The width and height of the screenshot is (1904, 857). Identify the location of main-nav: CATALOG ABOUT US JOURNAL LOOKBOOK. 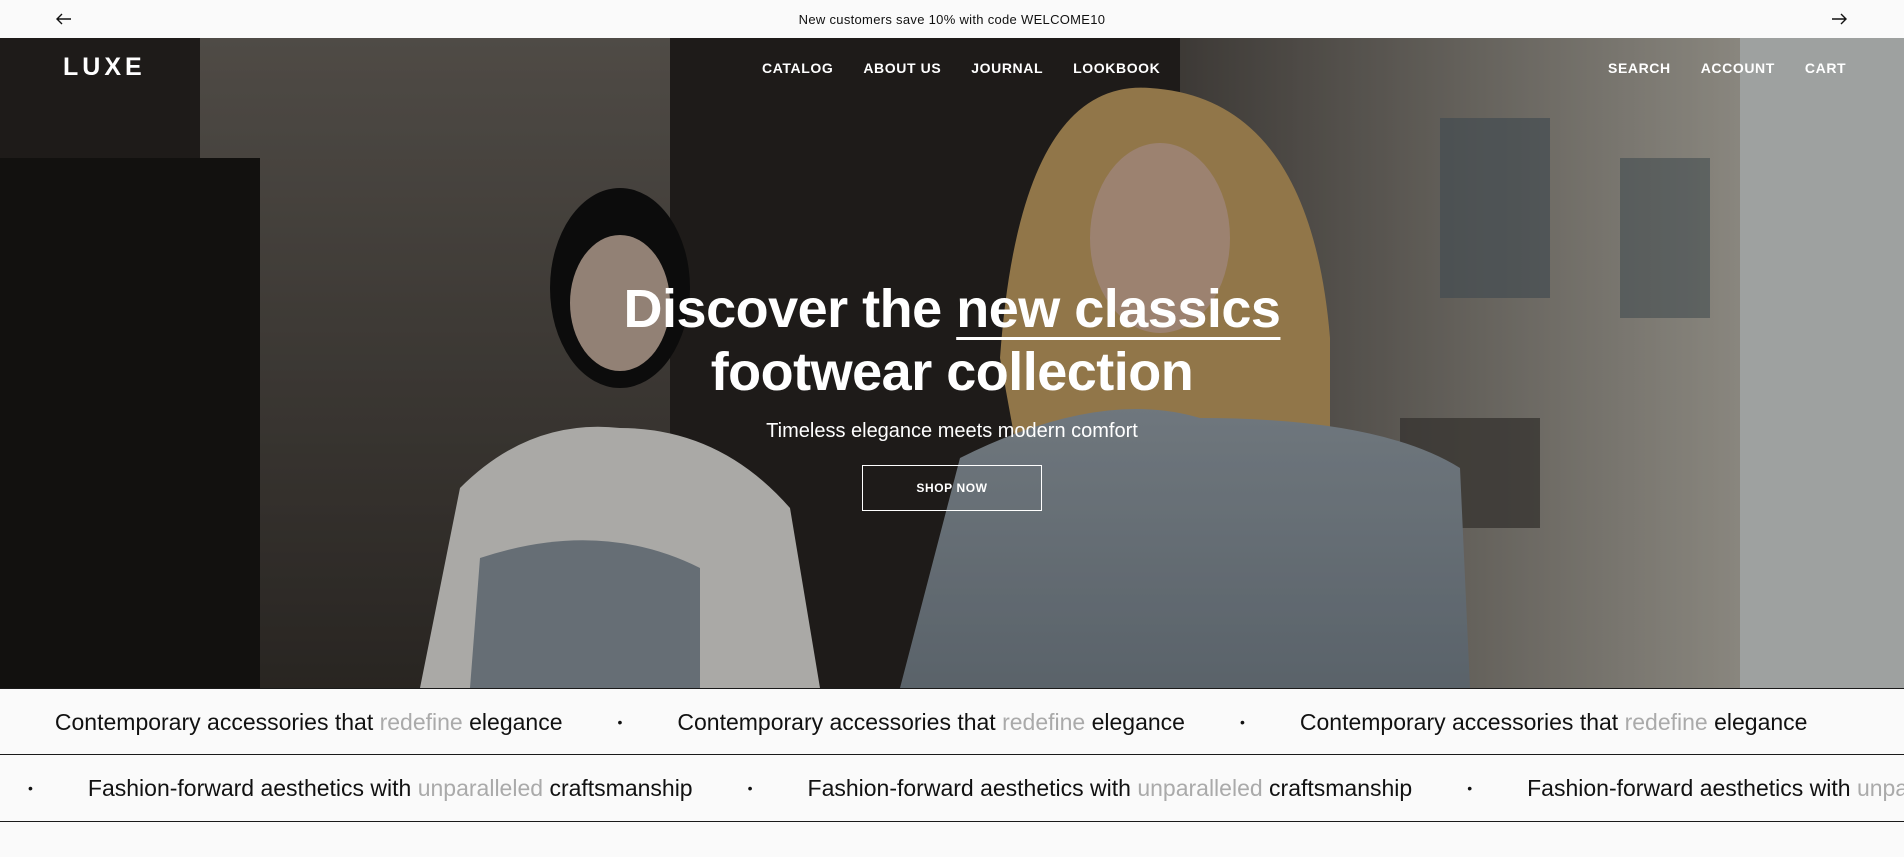
(961, 68).